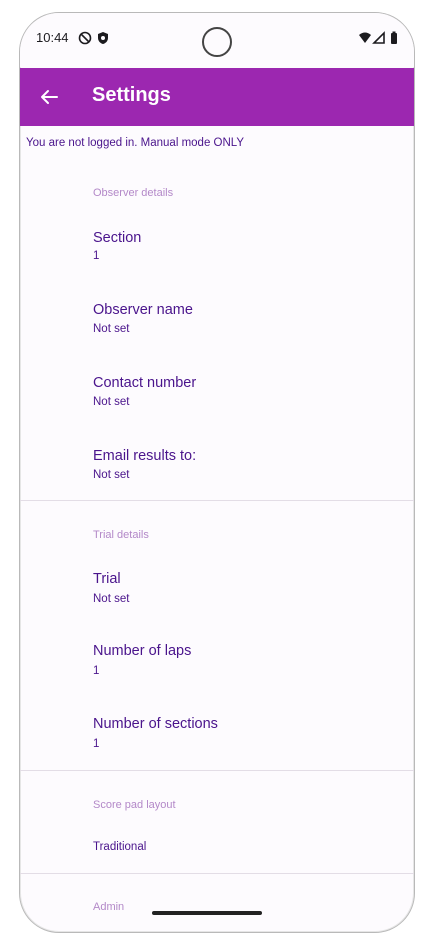 This screenshot has width=435, height=933. What do you see at coordinates (131, 95) in the screenshot?
I see `page-title: Settings` at bounding box center [131, 95].